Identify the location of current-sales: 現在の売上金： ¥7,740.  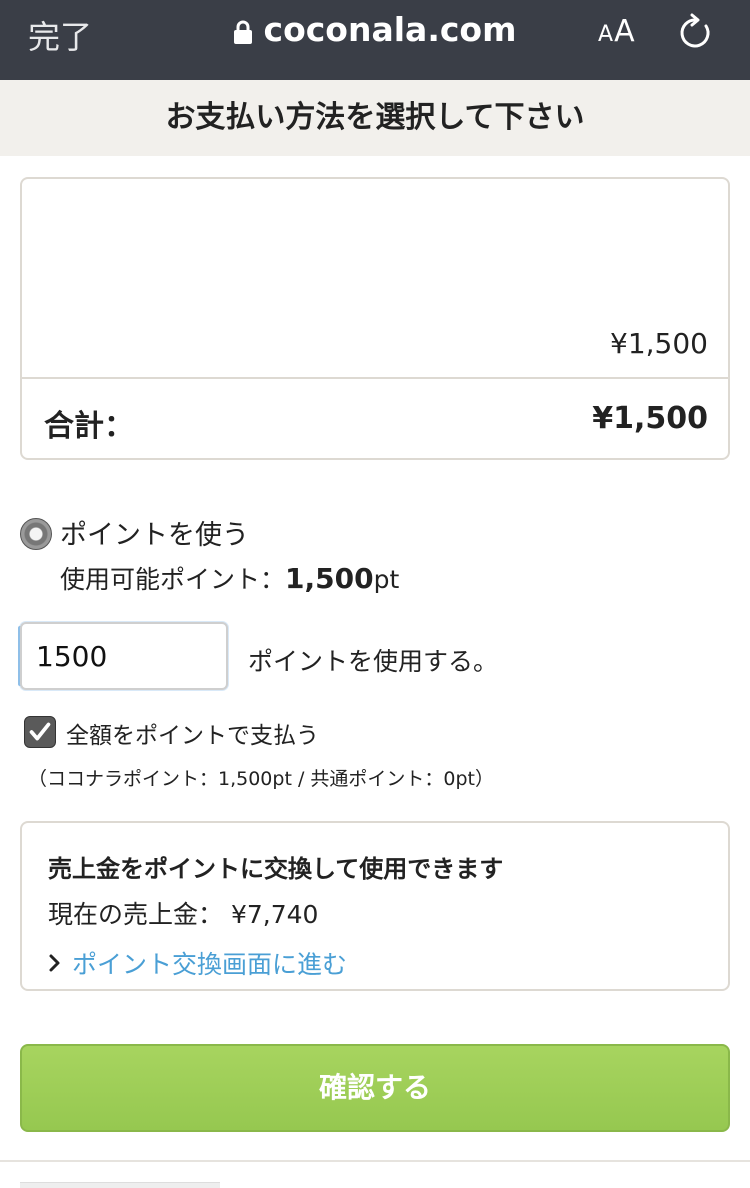
(183, 913).